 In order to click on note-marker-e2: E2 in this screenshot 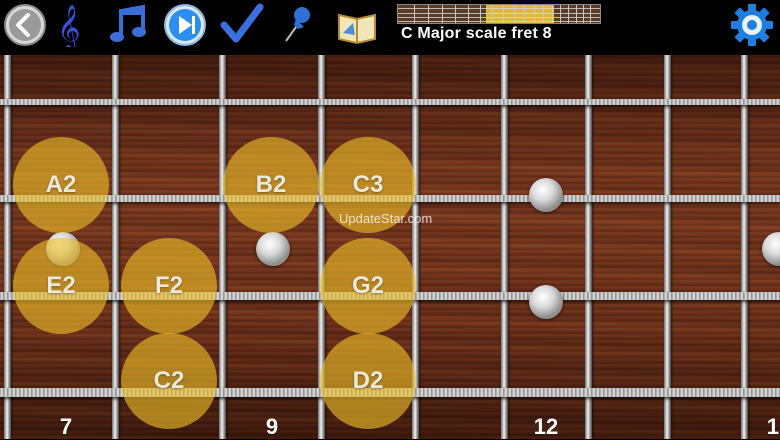, I will do `click(61, 286)`.